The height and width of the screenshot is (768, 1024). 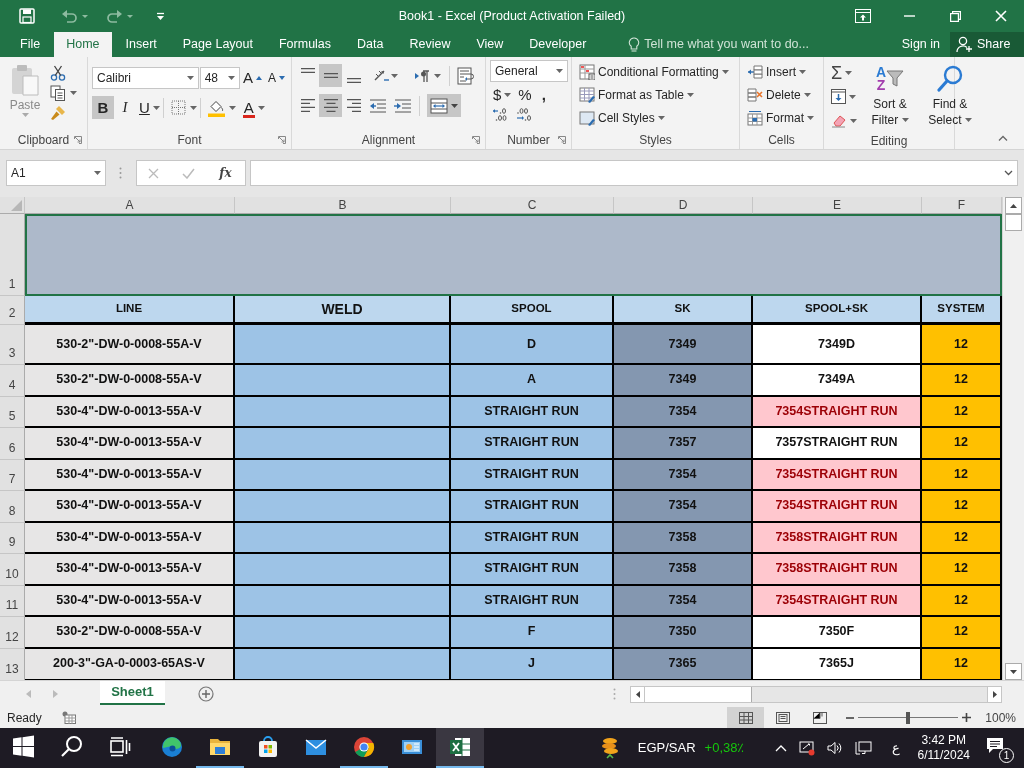 What do you see at coordinates (950, 95) in the screenshot?
I see `find-select-button: Find & Select` at bounding box center [950, 95].